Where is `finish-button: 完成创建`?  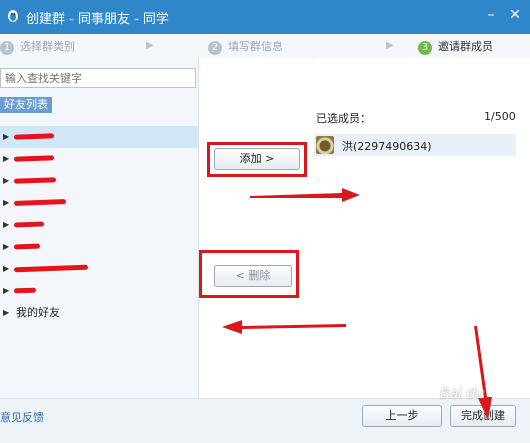
finish-button: 完成创建 is located at coordinates (483, 416).